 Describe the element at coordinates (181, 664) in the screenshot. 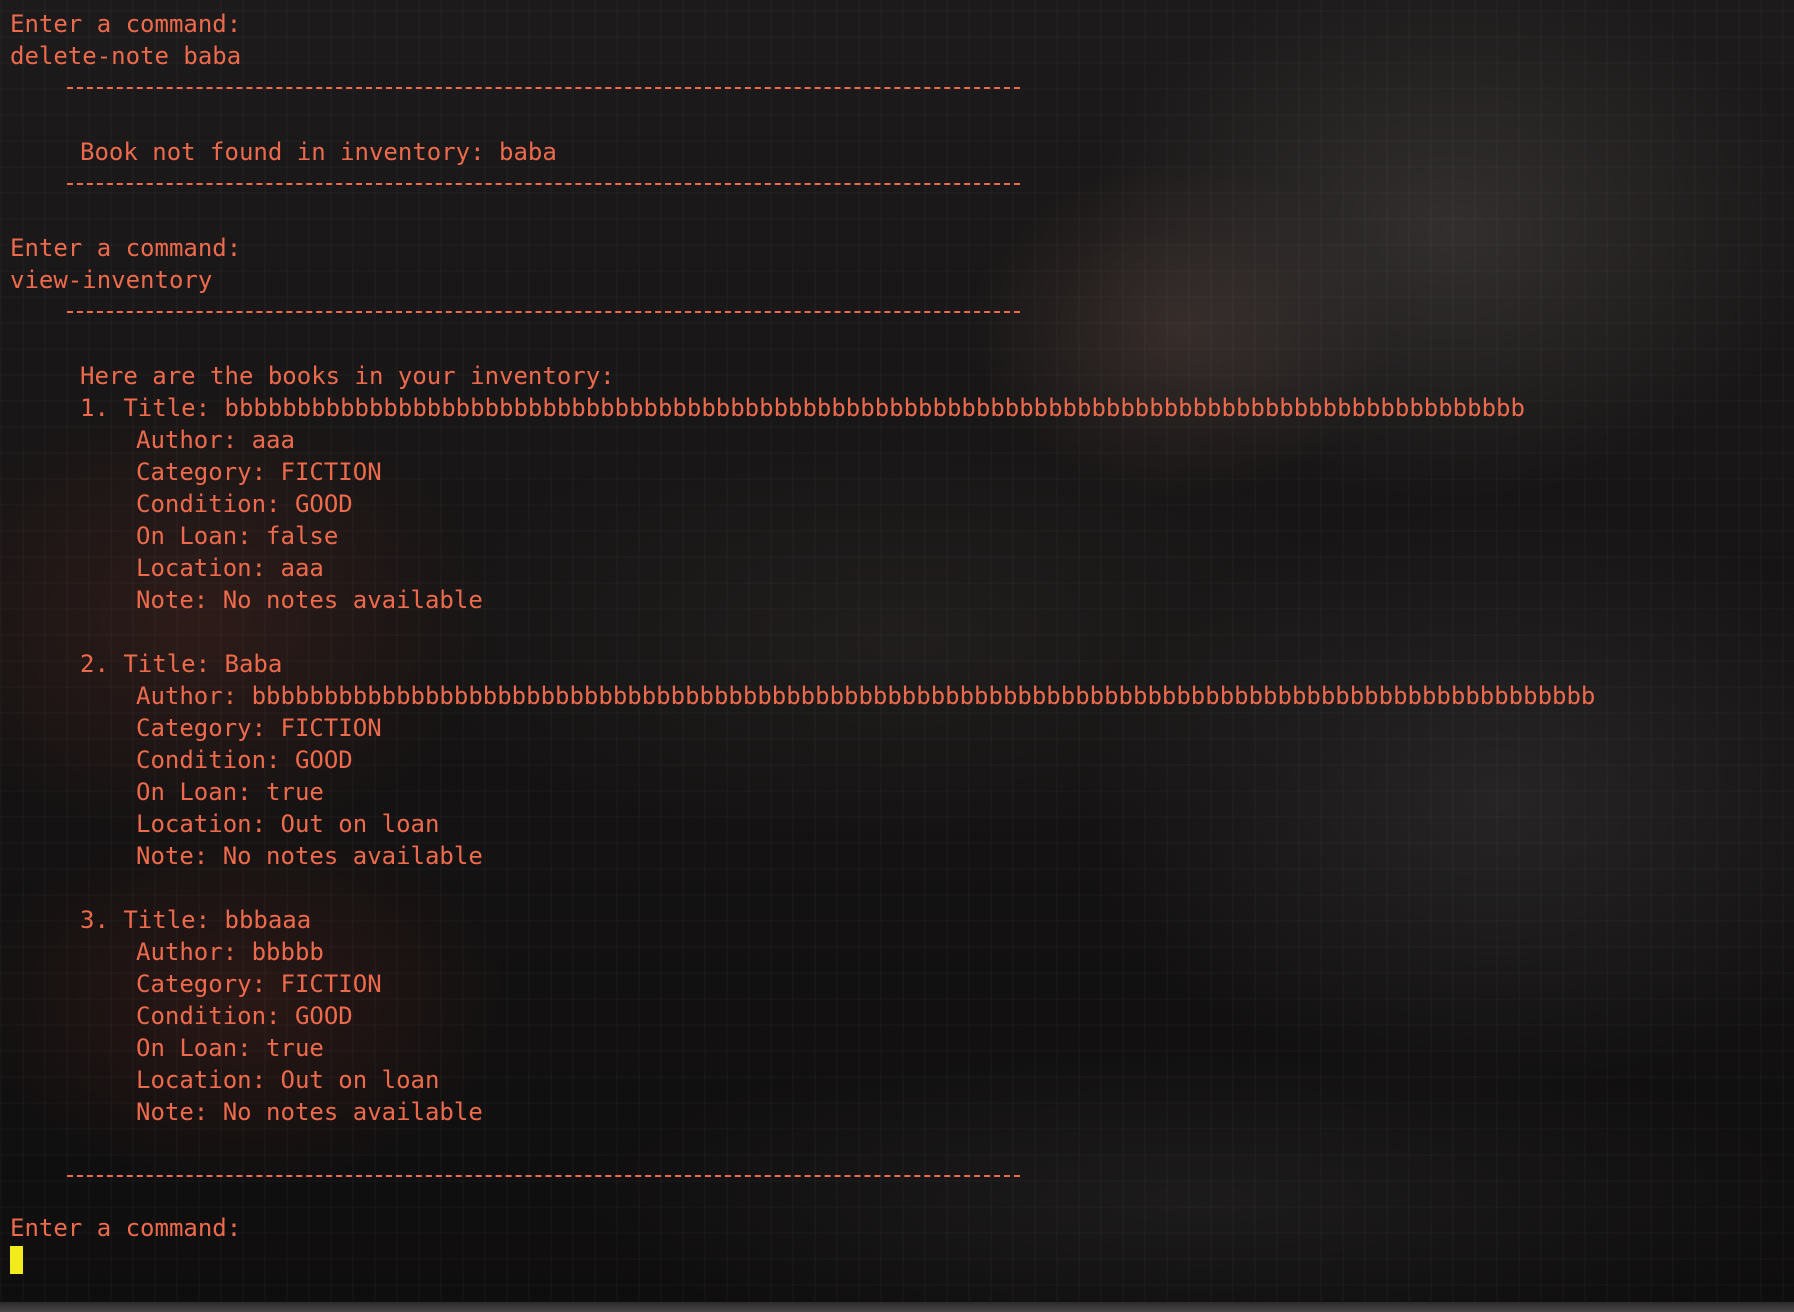

I see `book-title: 2. Title: Baba` at that location.